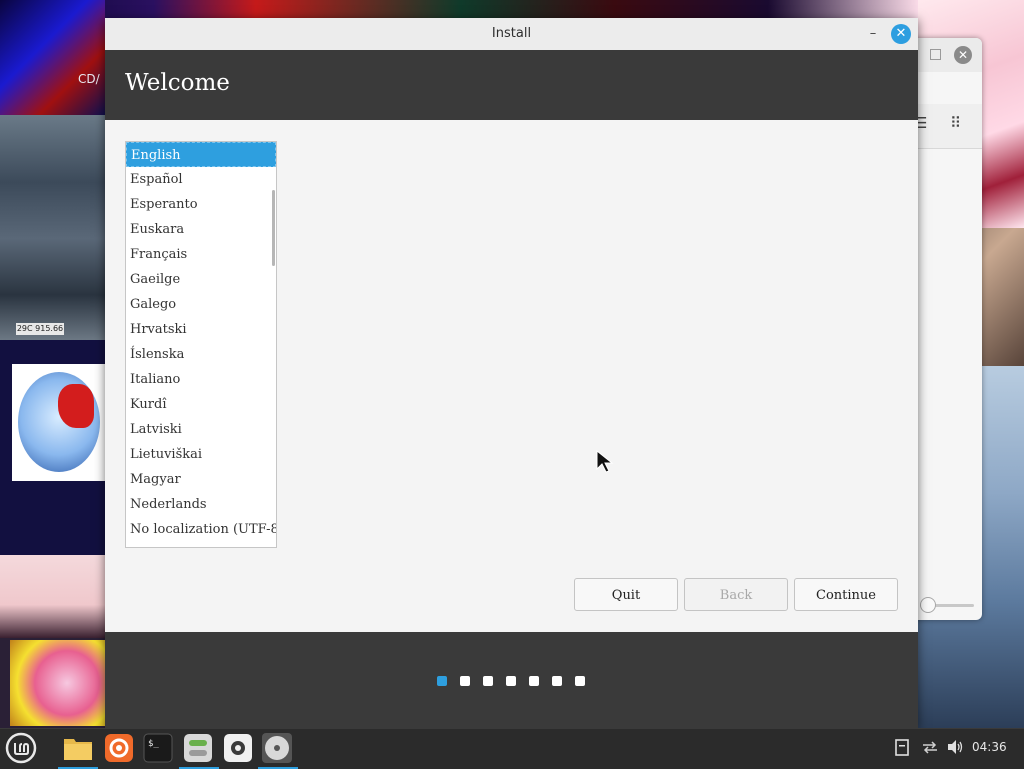  What do you see at coordinates (511, 85) in the screenshot?
I see `page-header: Welcome` at bounding box center [511, 85].